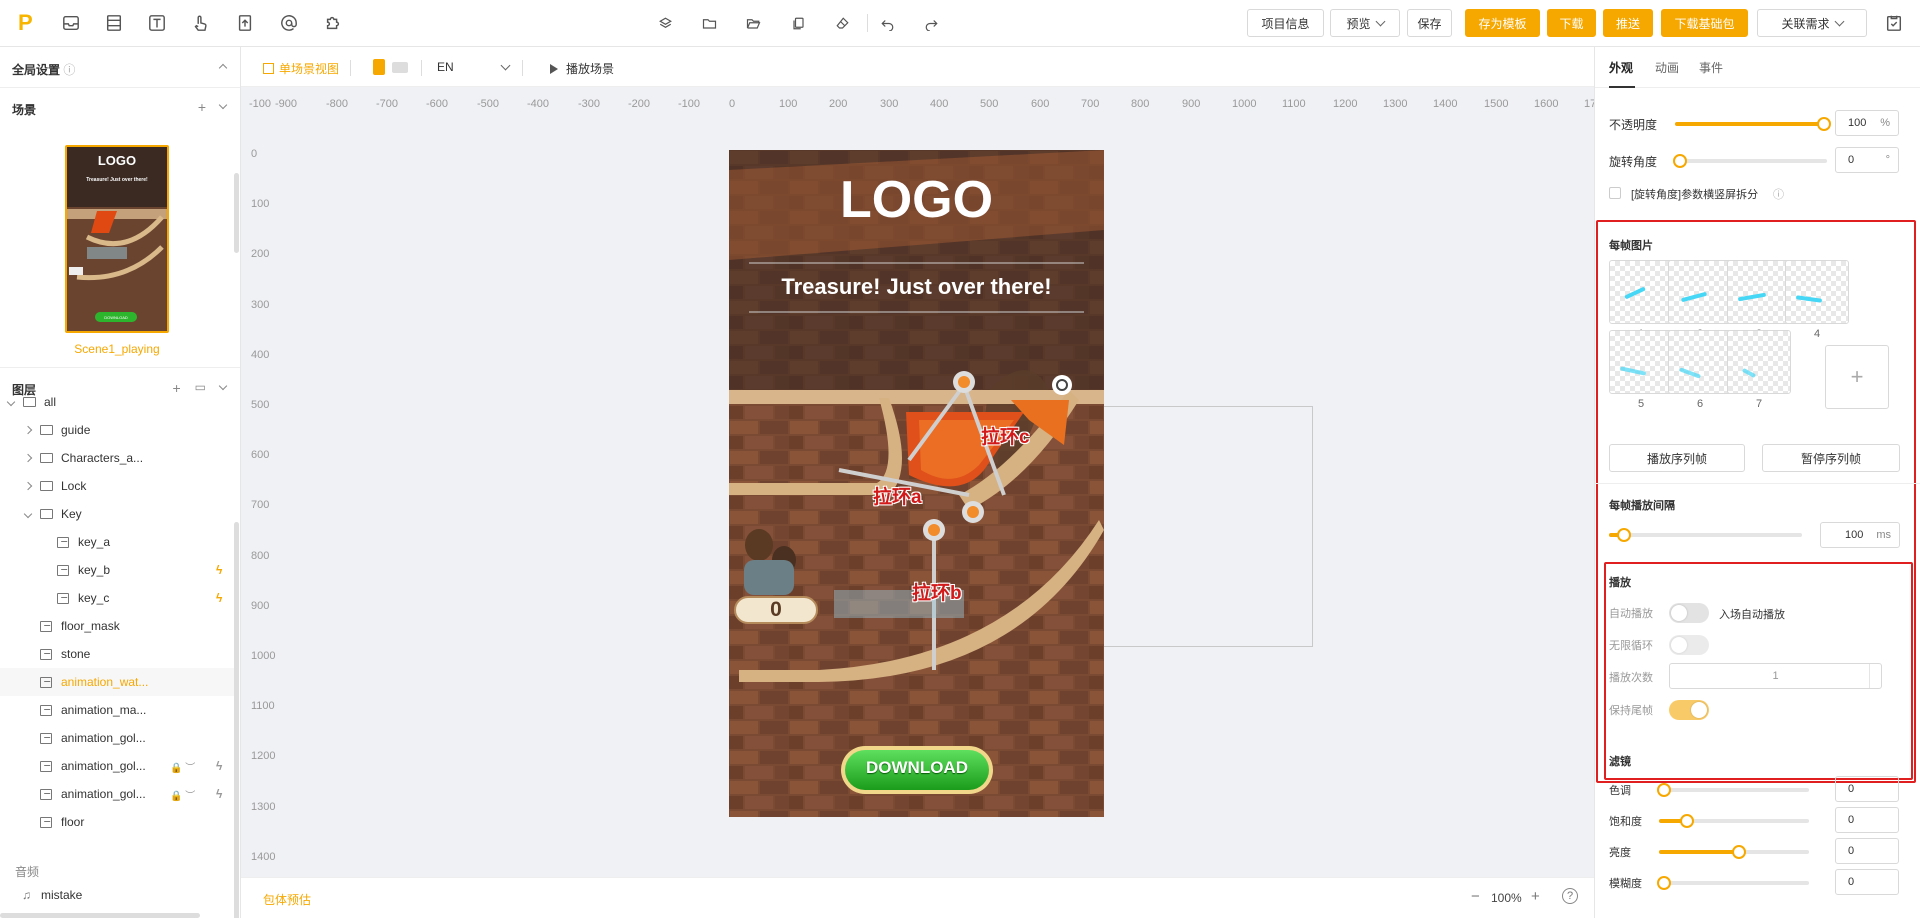 This screenshot has width=1920, height=918. What do you see at coordinates (897, 495) in the screenshot?
I see `pin-a-label: 拉环a` at bounding box center [897, 495].